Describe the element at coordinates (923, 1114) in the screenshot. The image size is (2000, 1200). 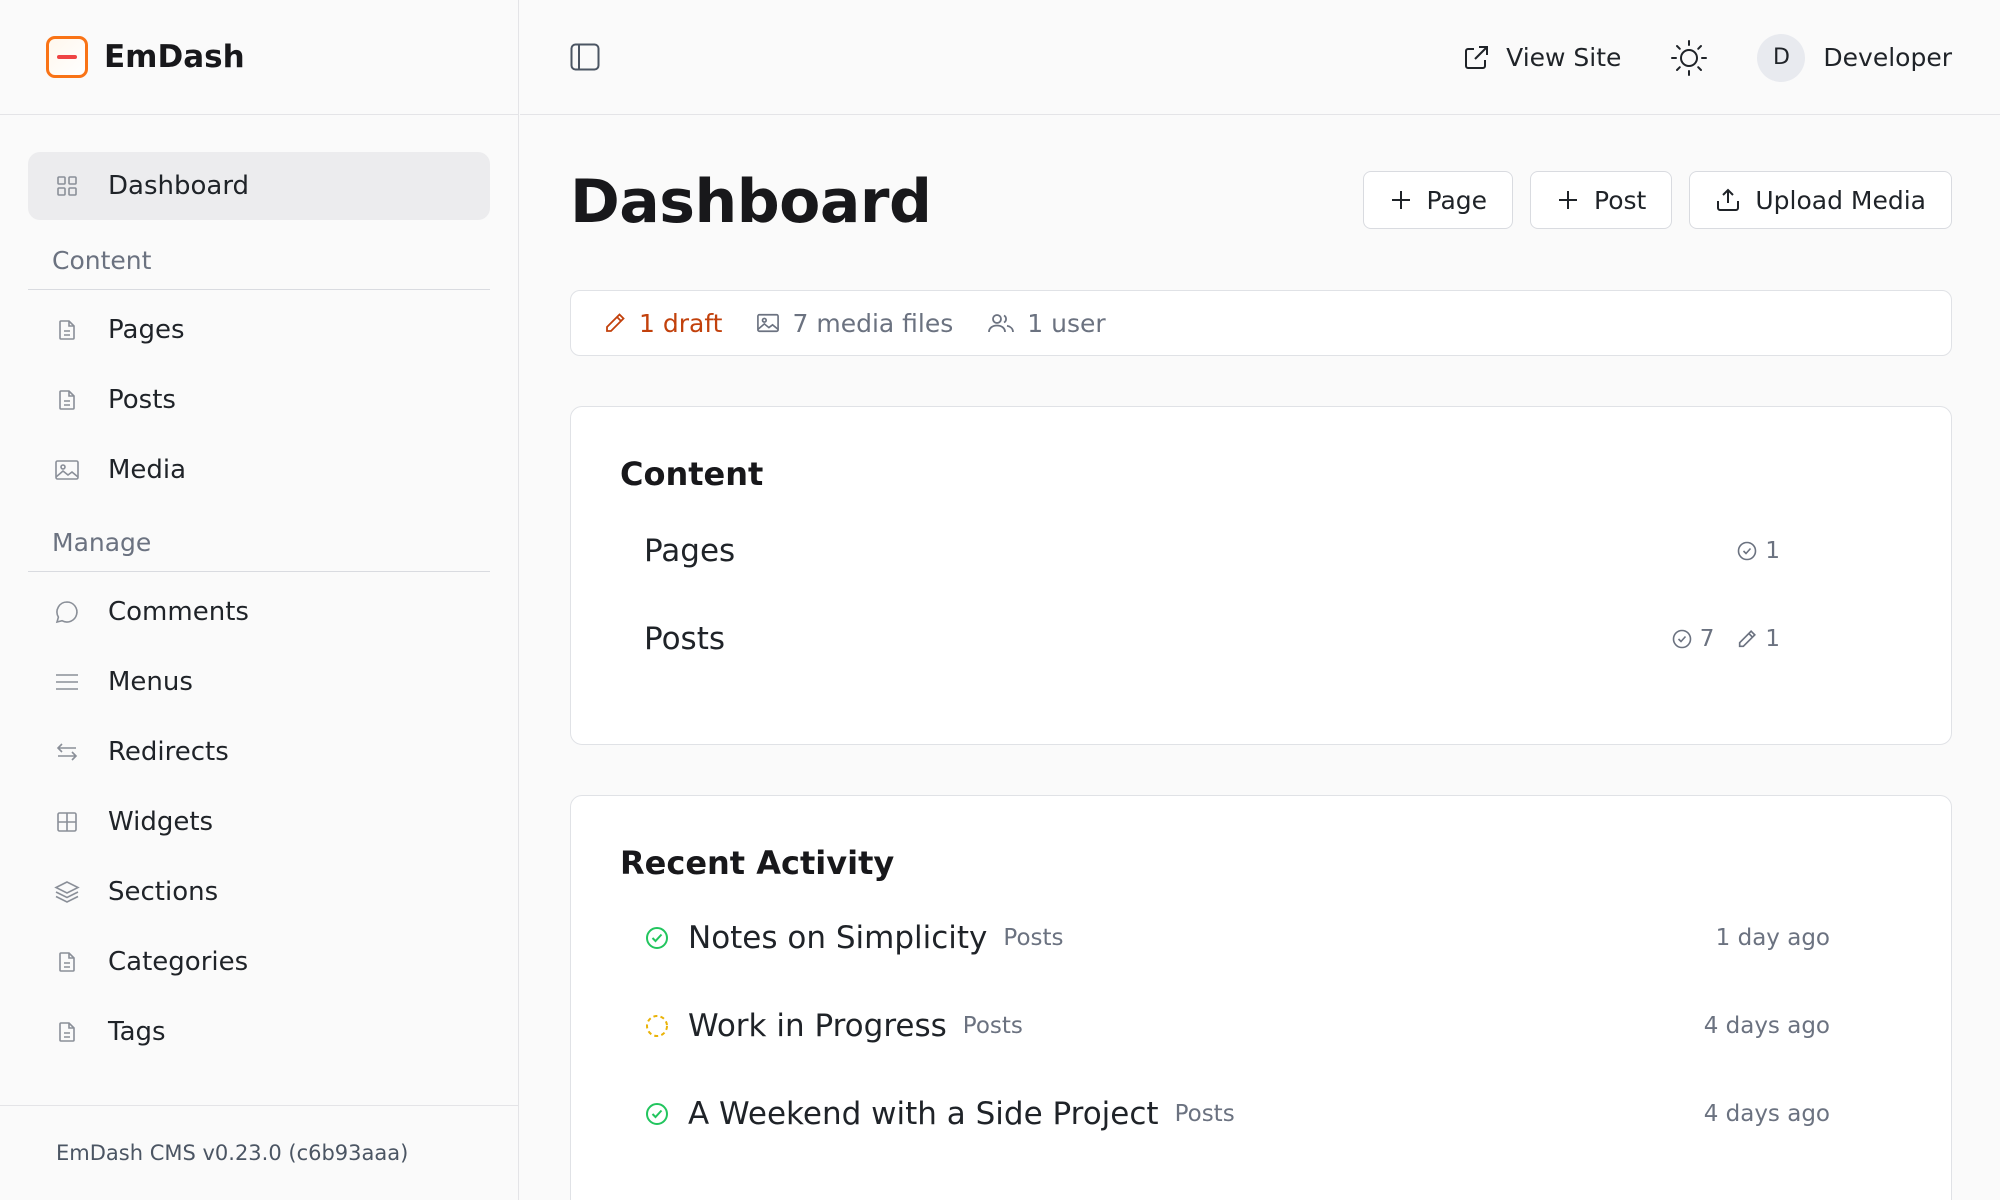
I see `activity-title: A Weekend with a Side Project` at that location.